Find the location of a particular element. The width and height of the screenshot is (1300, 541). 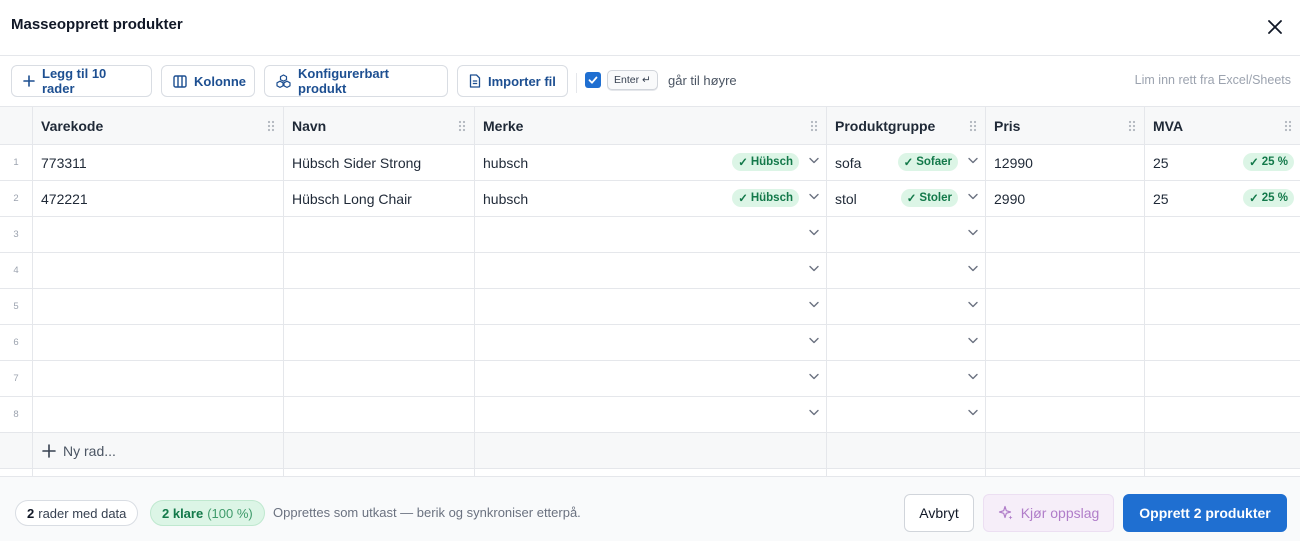

column-header-merke: Merke is located at coordinates (651, 125).